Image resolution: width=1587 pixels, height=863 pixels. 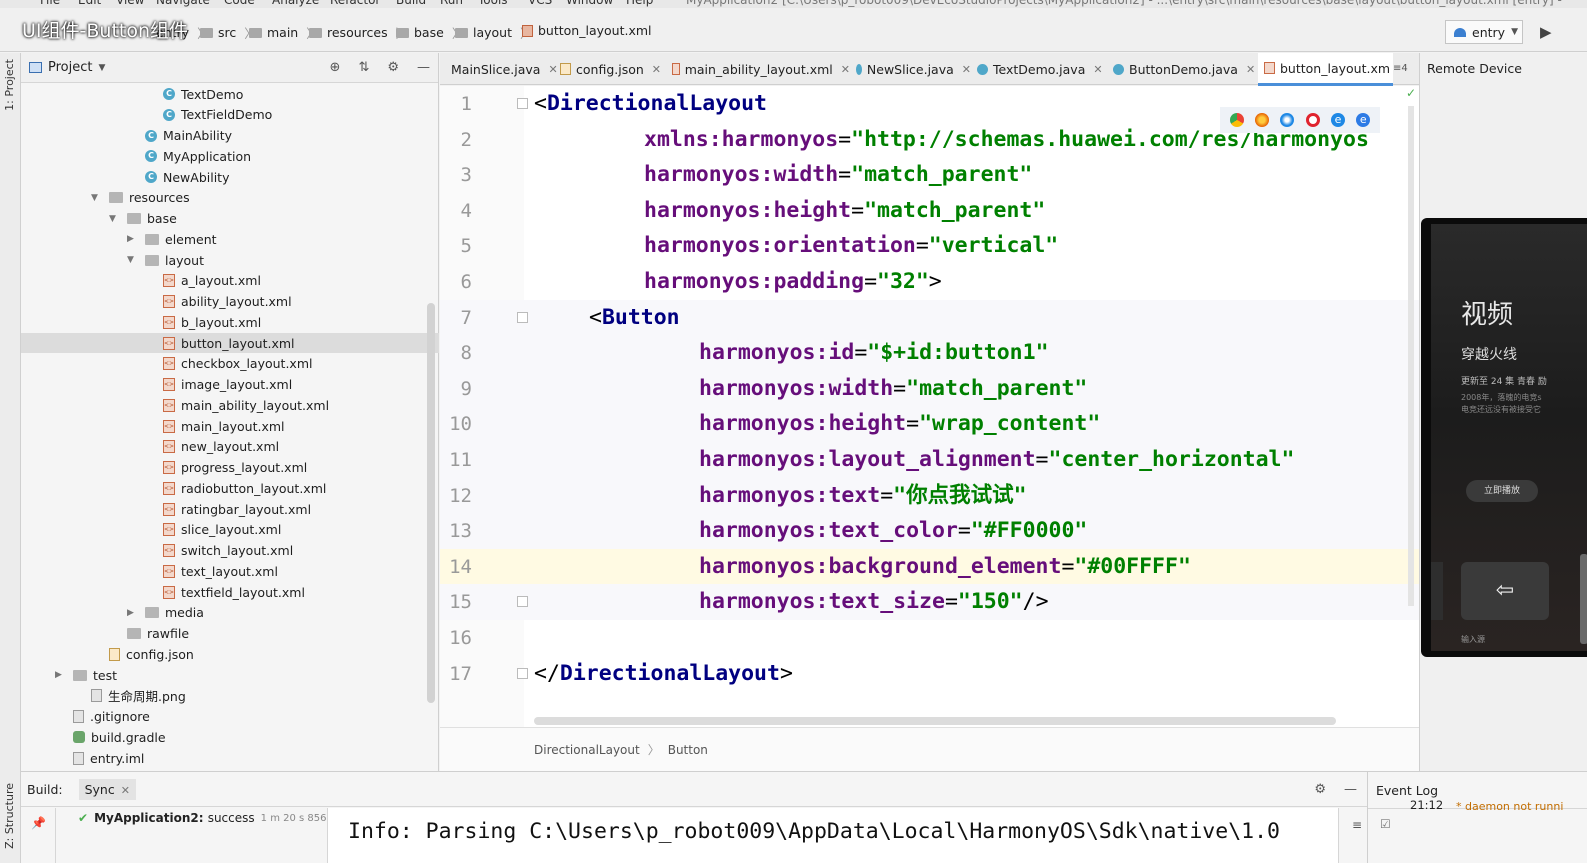 I want to click on code-line: 10 harmonyos:height="wrap_content", so click(x=929, y=424).